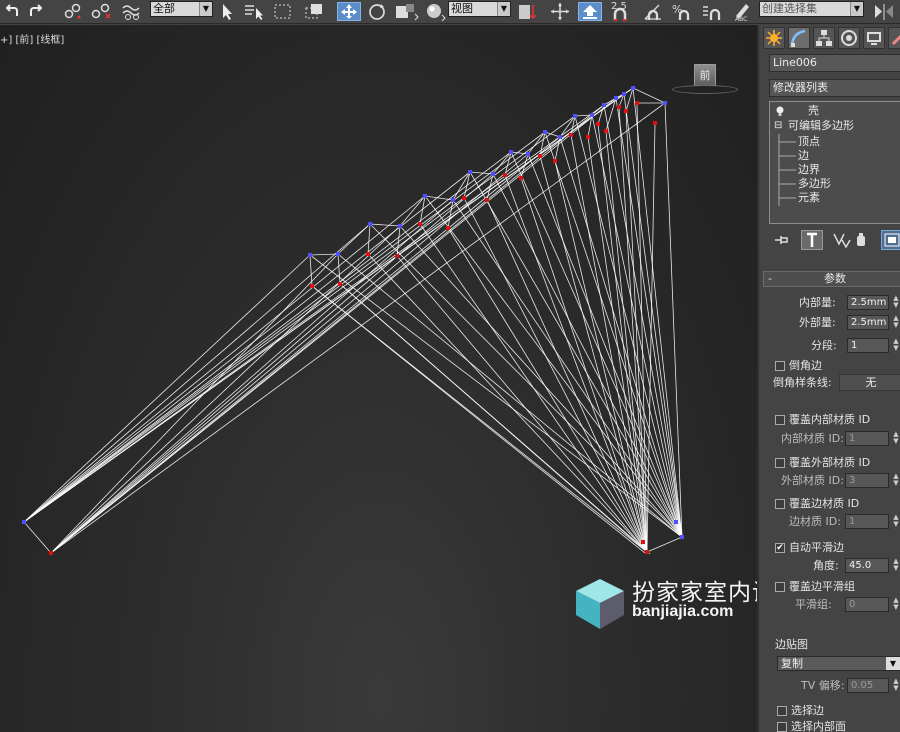 This screenshot has width=900, height=732. I want to click on edge-mat-id-input: 1, so click(867, 521).